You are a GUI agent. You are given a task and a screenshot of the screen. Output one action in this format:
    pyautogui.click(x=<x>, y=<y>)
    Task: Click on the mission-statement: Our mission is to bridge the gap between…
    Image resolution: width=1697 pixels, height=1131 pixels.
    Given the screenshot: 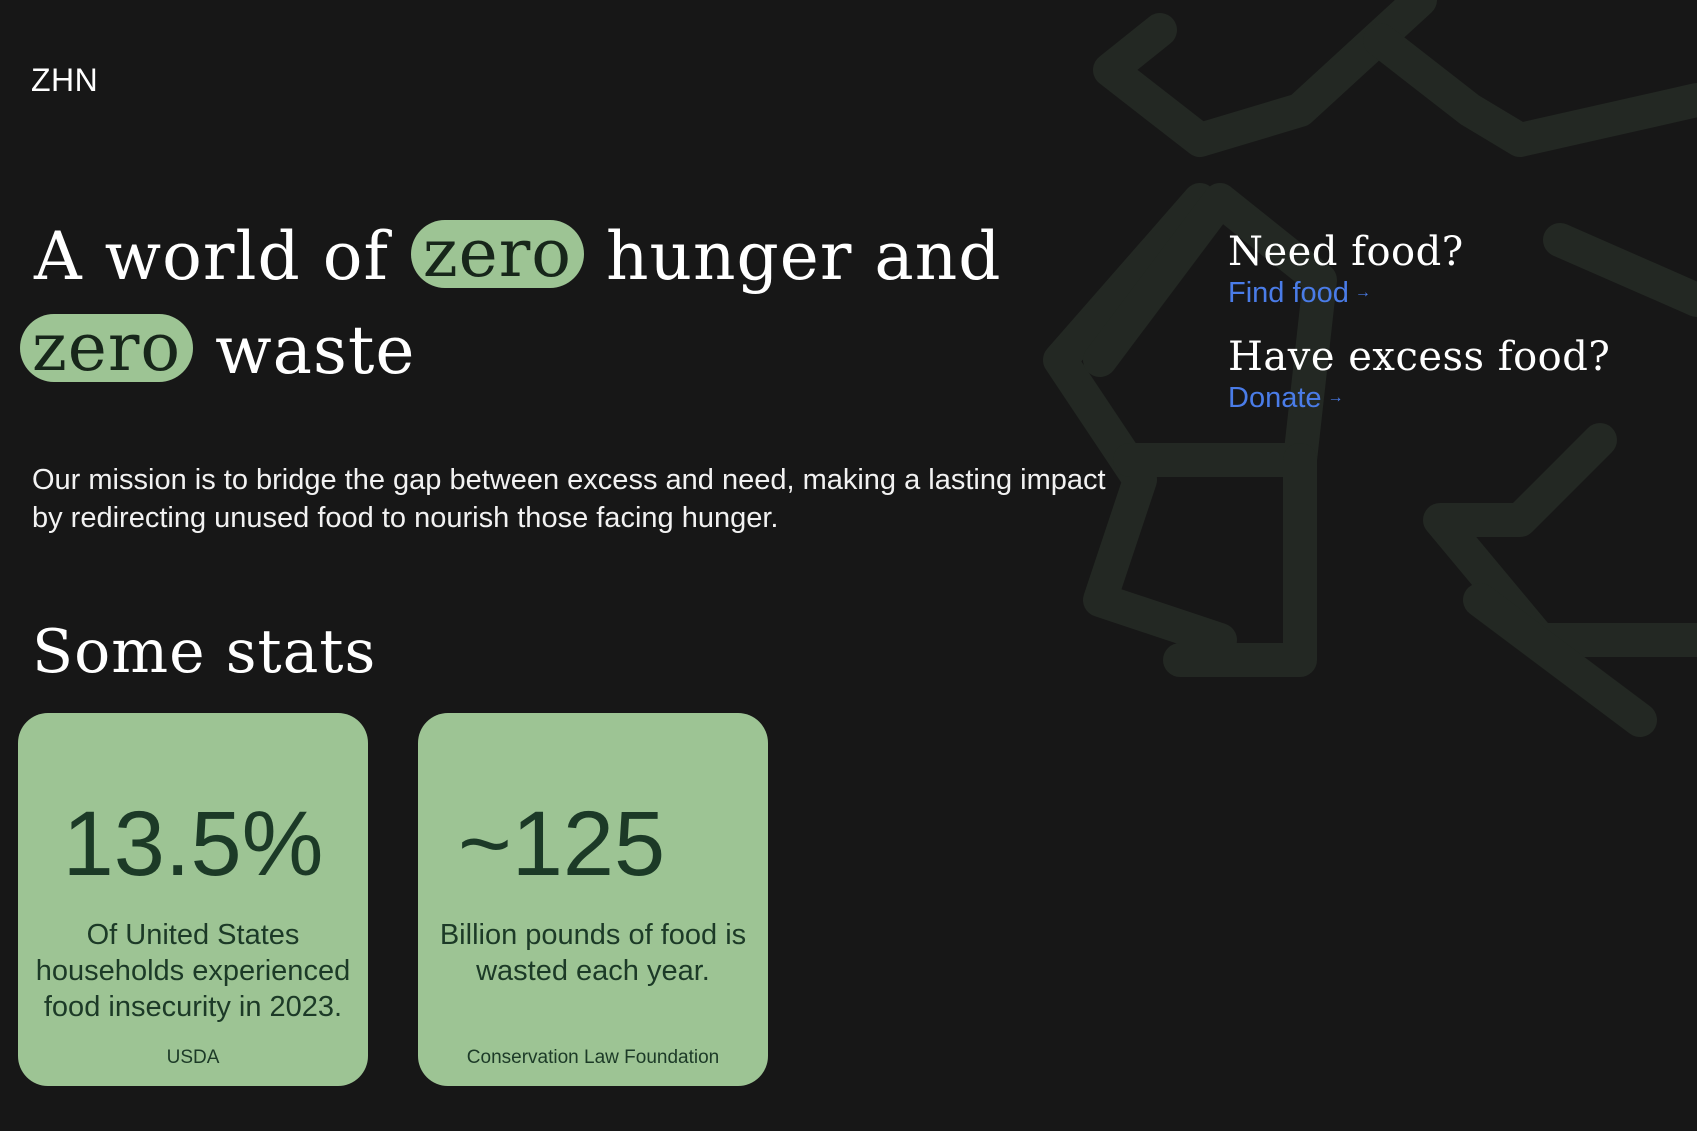 What is the action you would take?
    pyautogui.click(x=569, y=499)
    